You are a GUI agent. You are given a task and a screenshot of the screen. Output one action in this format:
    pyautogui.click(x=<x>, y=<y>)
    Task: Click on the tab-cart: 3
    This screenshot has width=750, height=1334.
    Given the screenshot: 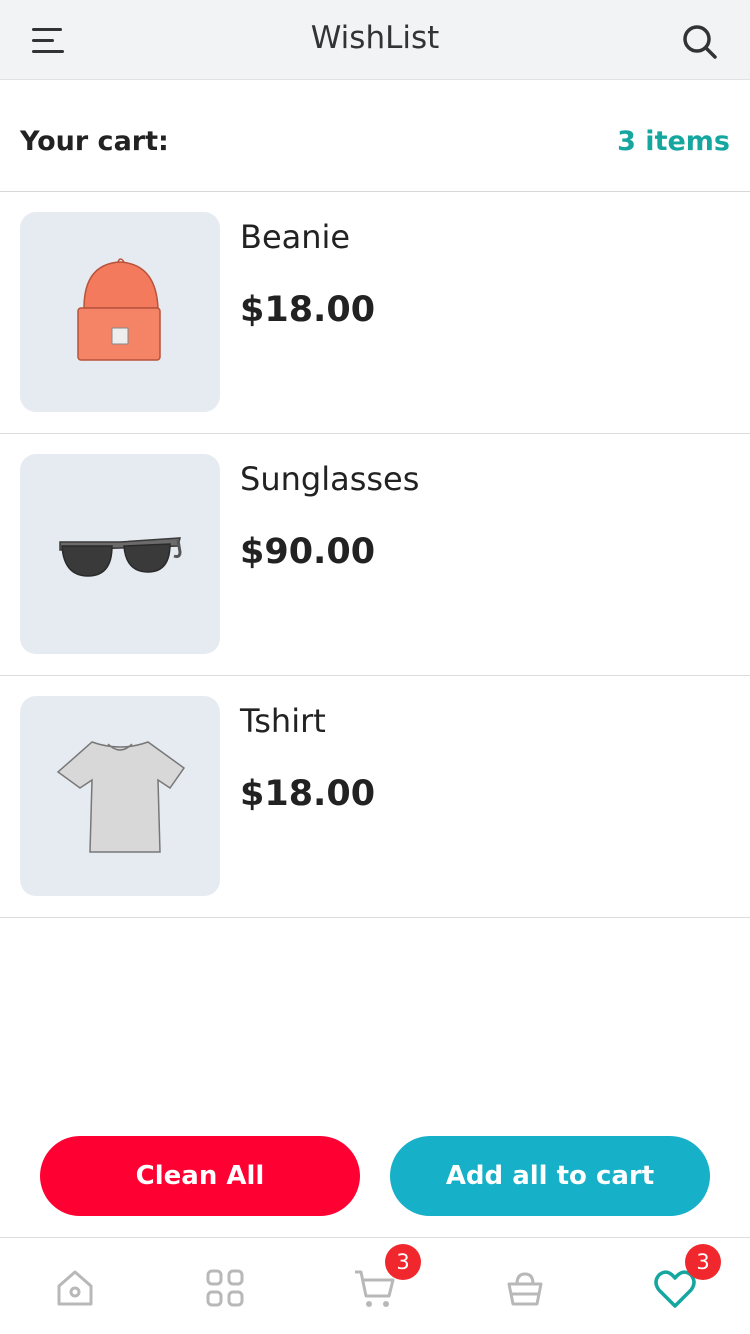 What is the action you would take?
    pyautogui.click(x=386, y=1278)
    